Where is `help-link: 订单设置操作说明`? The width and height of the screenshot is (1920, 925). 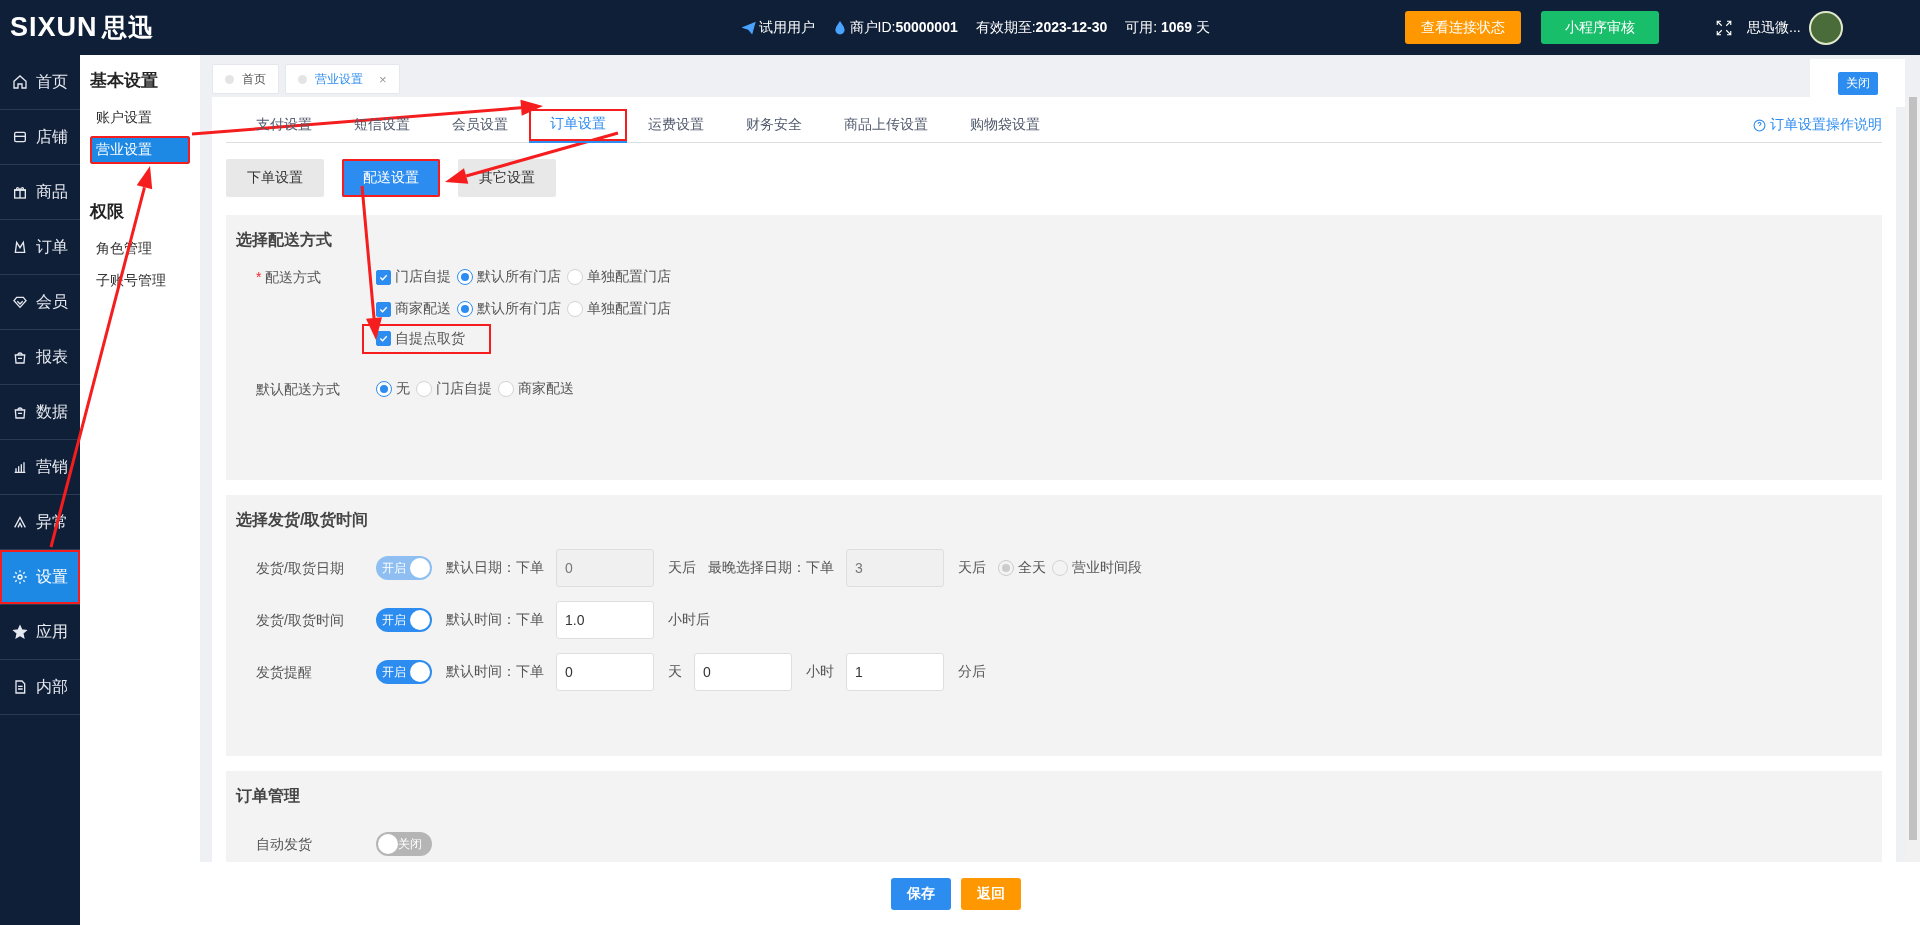
help-link: 订单设置操作说明 is located at coordinates (1817, 129).